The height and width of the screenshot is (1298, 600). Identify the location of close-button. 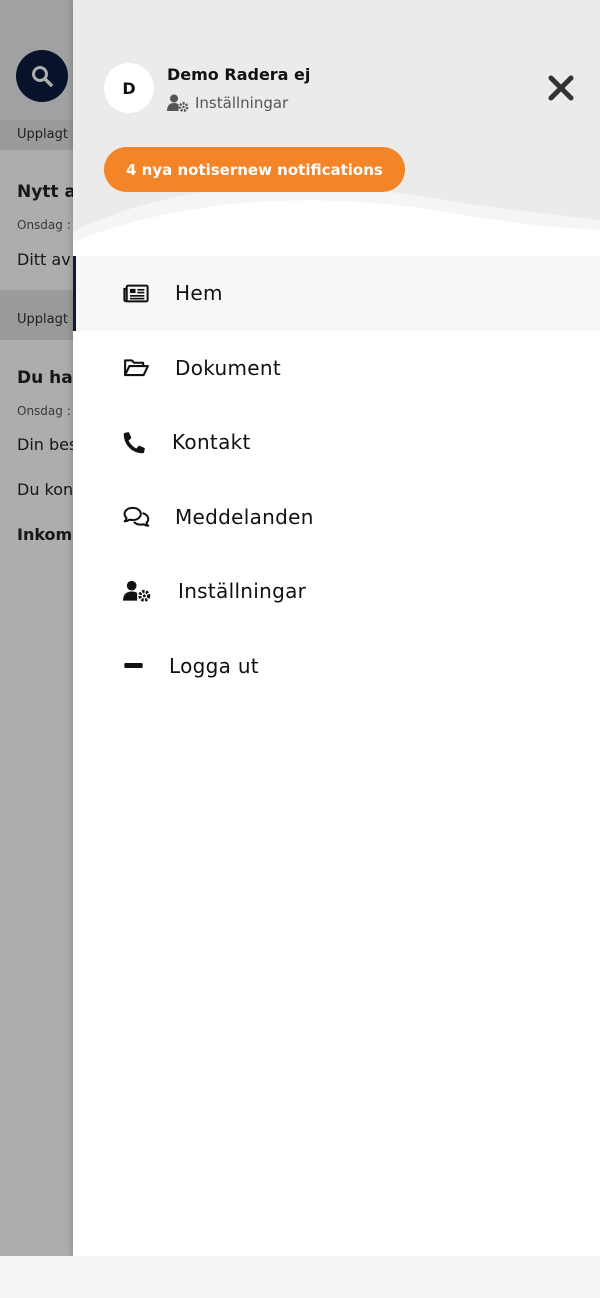
(561, 88).